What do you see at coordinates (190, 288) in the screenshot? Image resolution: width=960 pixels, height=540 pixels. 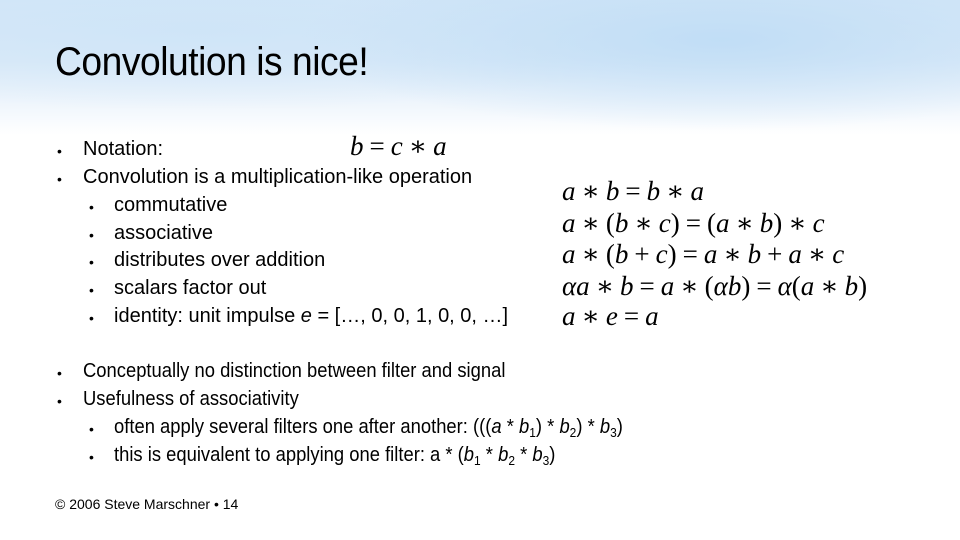 I see `property-scalars: scalars factor out` at bounding box center [190, 288].